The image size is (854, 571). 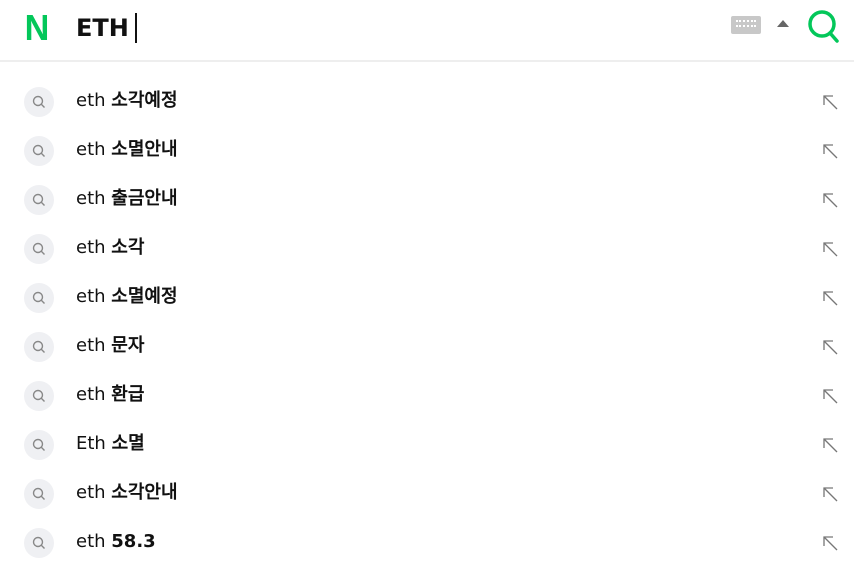 What do you see at coordinates (144, 198) in the screenshot?
I see `suggestion-suffix: 출금안내` at bounding box center [144, 198].